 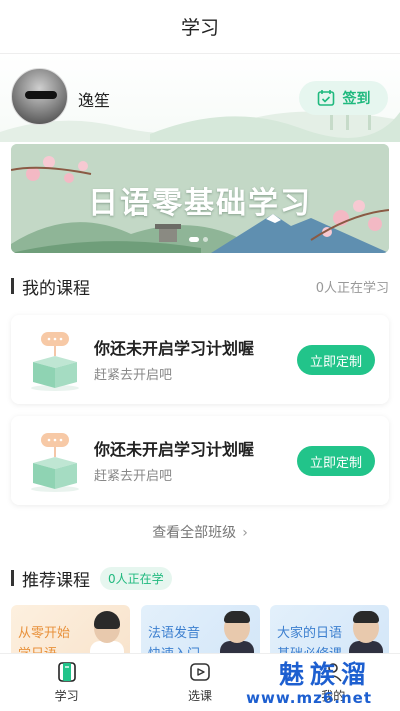 I want to click on my-courses-status: 0人正在学习, so click(x=352, y=288).